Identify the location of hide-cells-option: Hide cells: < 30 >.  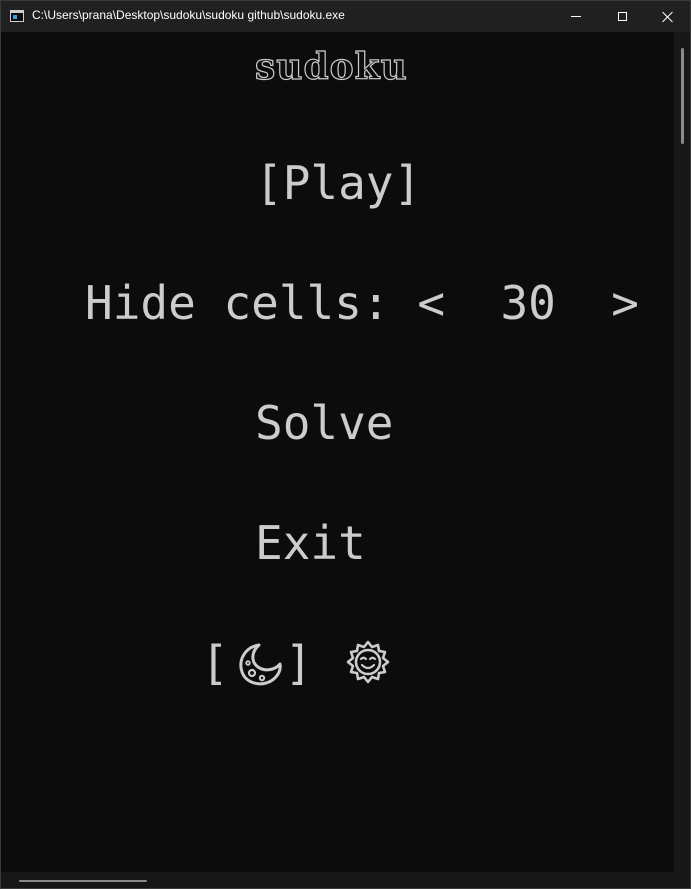
(362, 303).